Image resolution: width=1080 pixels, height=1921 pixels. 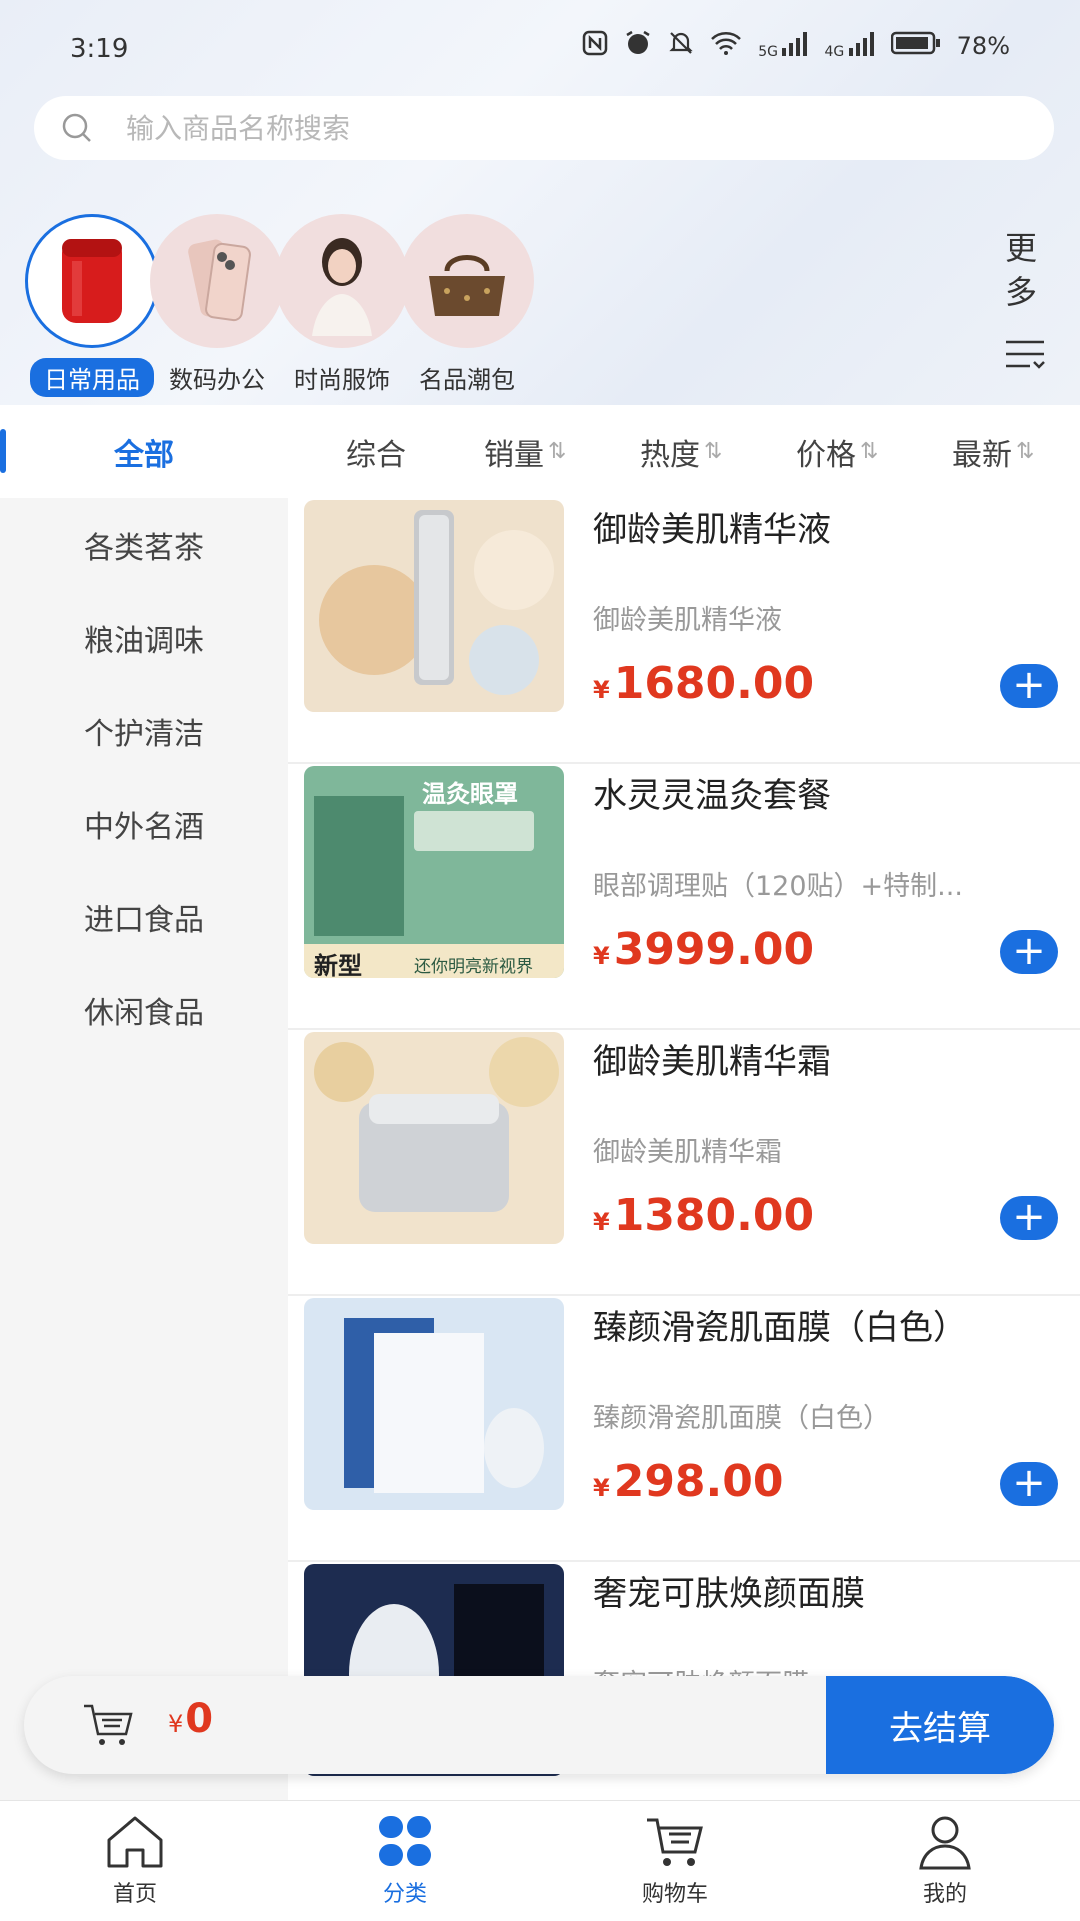 I want to click on tab-home: 首页, so click(x=135, y=1861).